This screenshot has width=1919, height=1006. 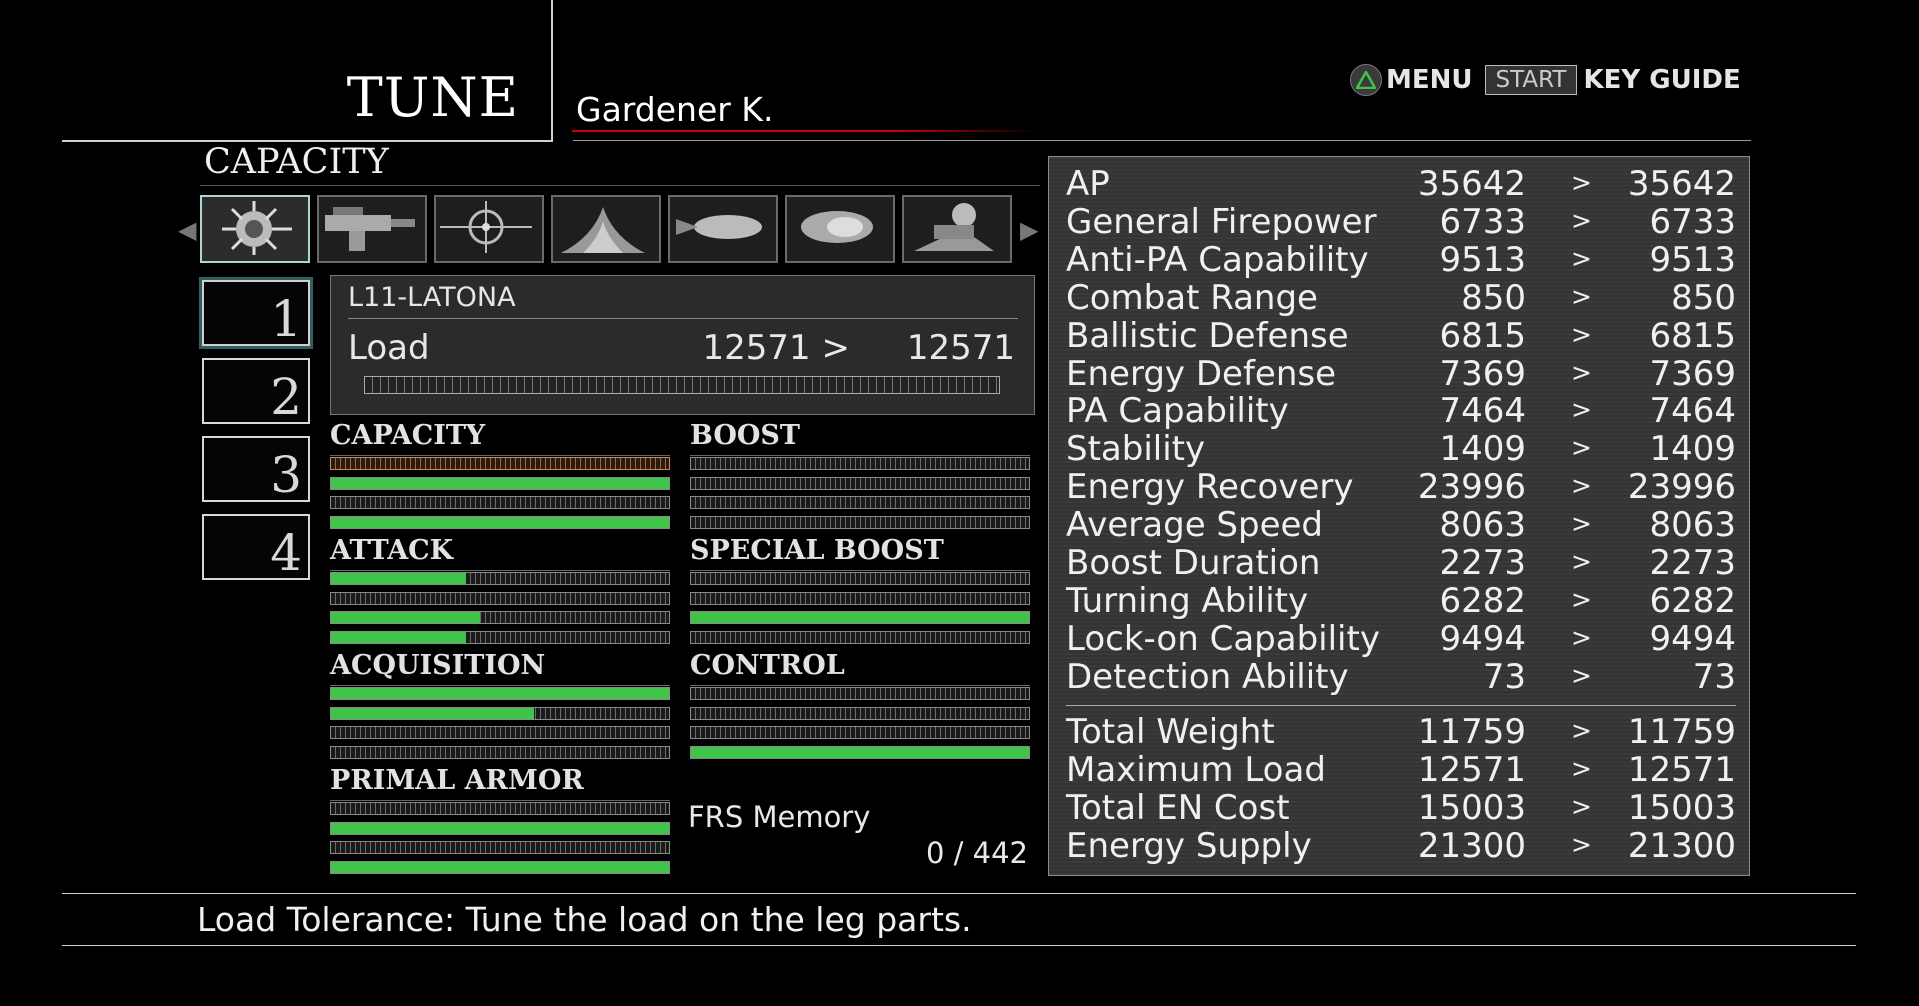 I want to click on stat-current: 9494, so click(x=1482, y=638).